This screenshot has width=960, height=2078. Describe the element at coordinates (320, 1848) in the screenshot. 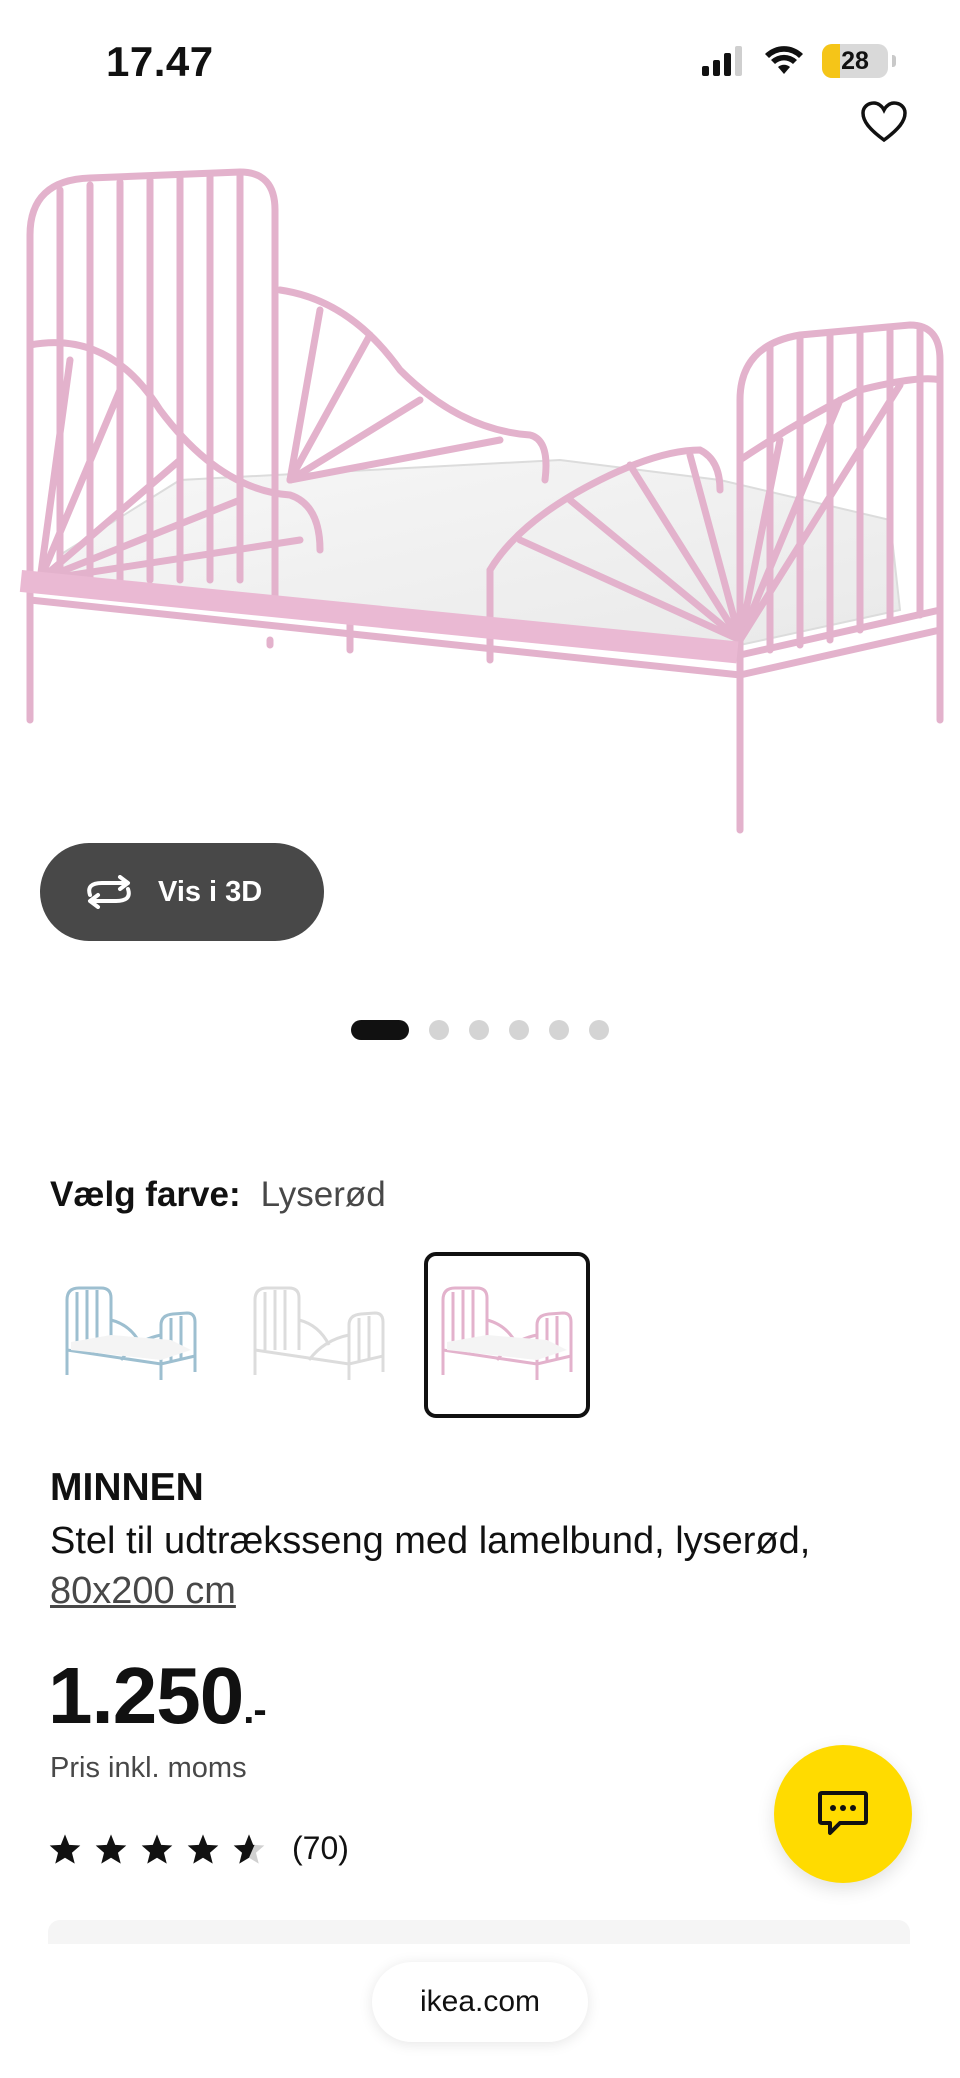

I see `review-count: (70)` at that location.